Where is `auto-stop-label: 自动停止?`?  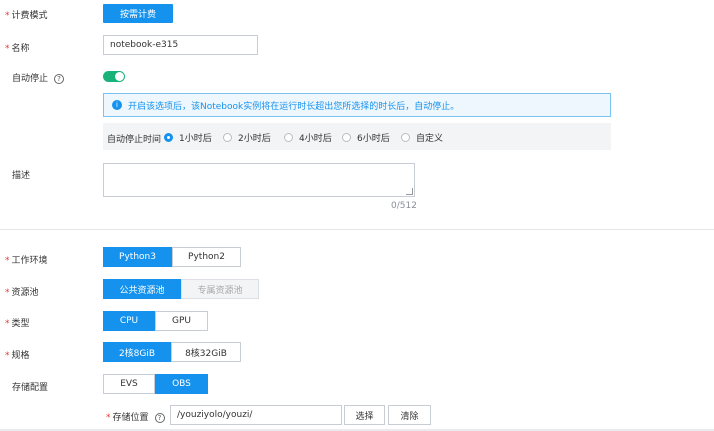 auto-stop-label: 自动停止? is located at coordinates (38, 77).